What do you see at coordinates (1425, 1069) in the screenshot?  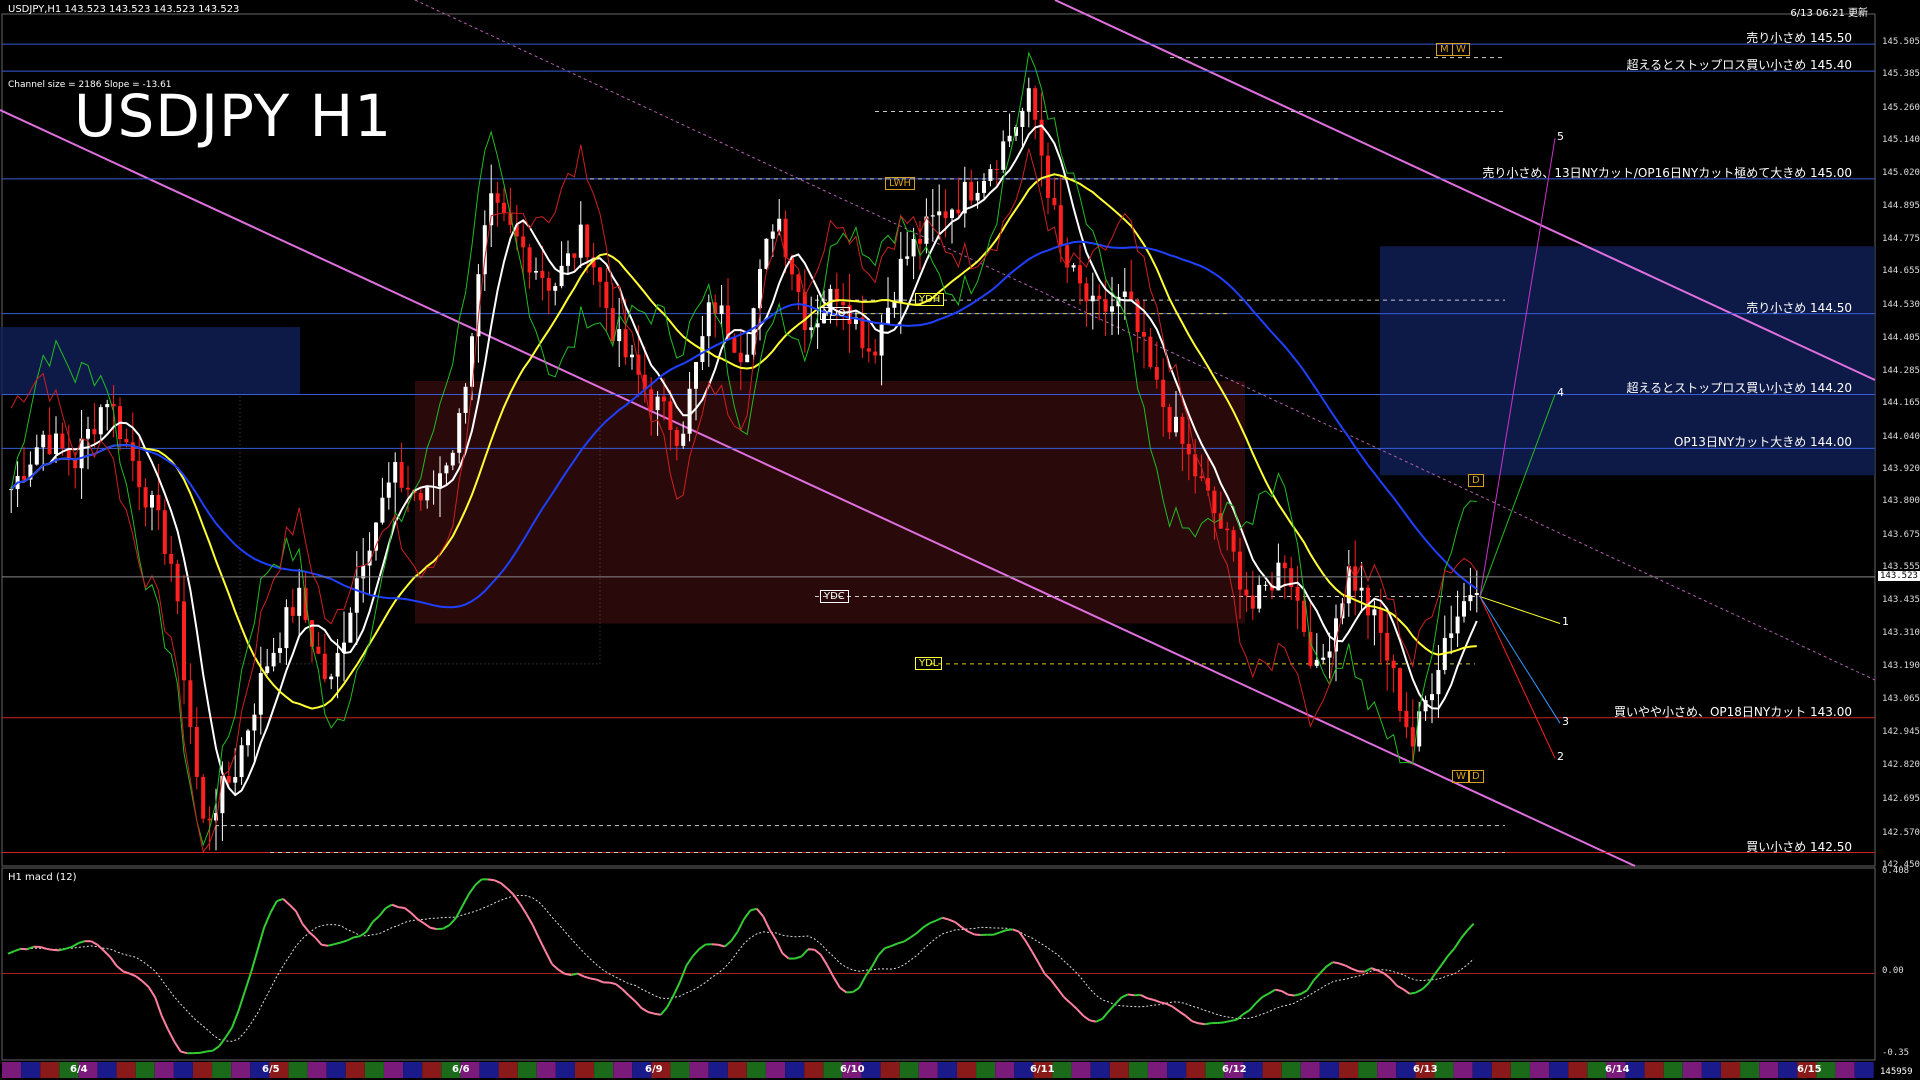 I see `date-label-7: 6/13` at bounding box center [1425, 1069].